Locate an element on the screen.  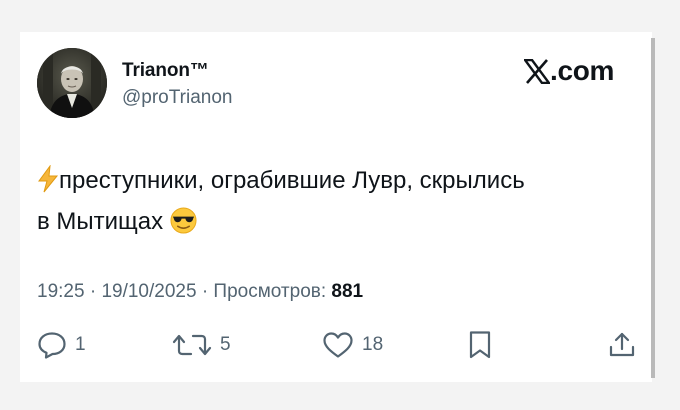
repost-button: 5 is located at coordinates (201, 345).